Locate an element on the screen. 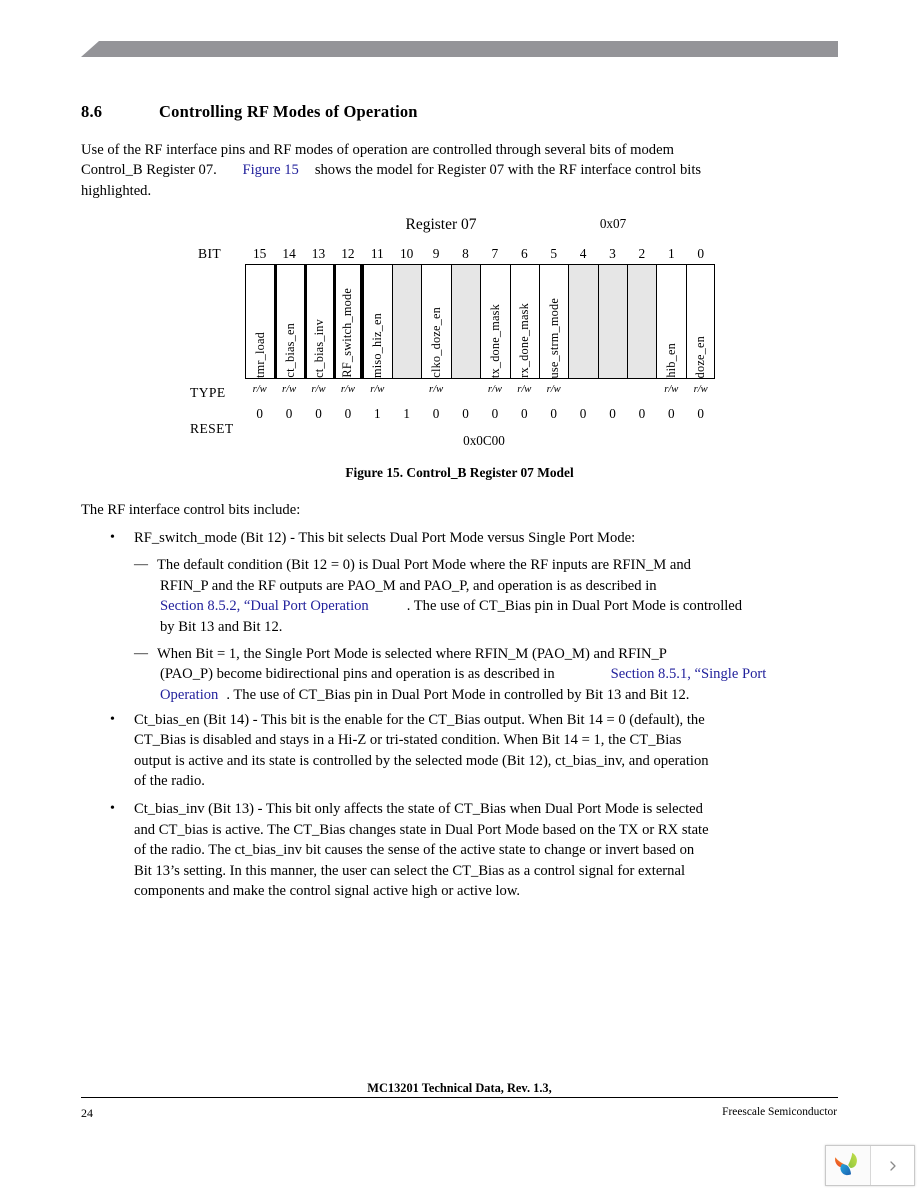 The width and height of the screenshot is (918, 1188). intro-text-2a: Control_B Register 07. is located at coordinates (149, 170).